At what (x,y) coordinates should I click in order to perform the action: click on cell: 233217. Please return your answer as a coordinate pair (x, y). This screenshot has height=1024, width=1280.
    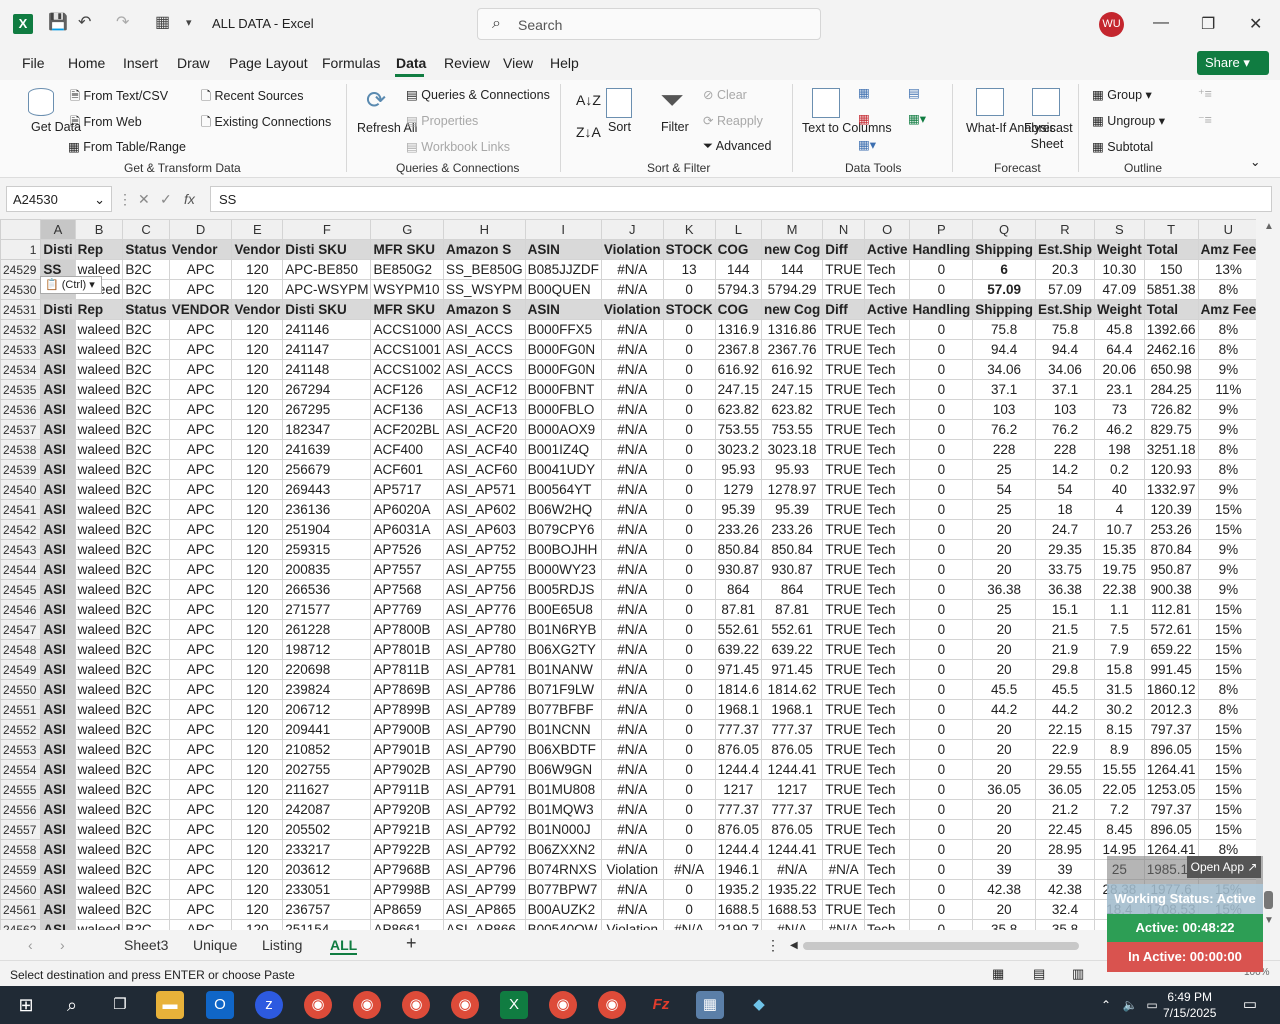
    Looking at the image, I should click on (327, 849).